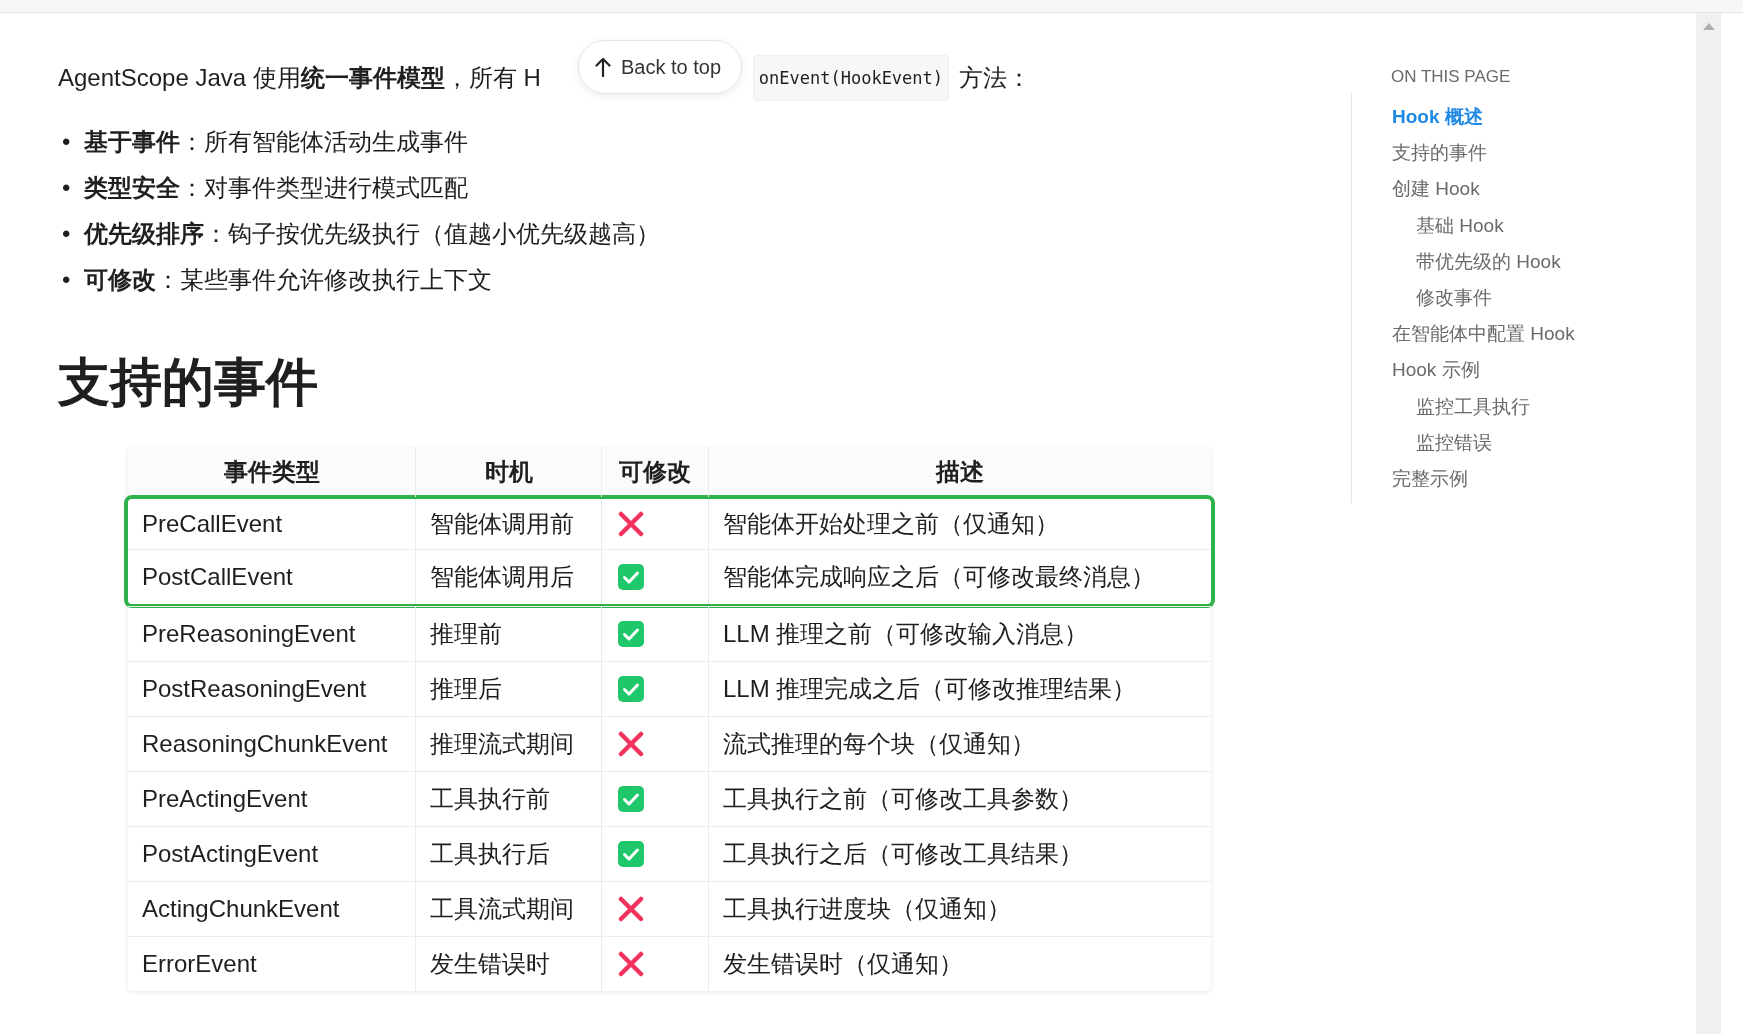 The image size is (1743, 1034). I want to click on table-cell-text: ActingChunkEvent, so click(241, 909).